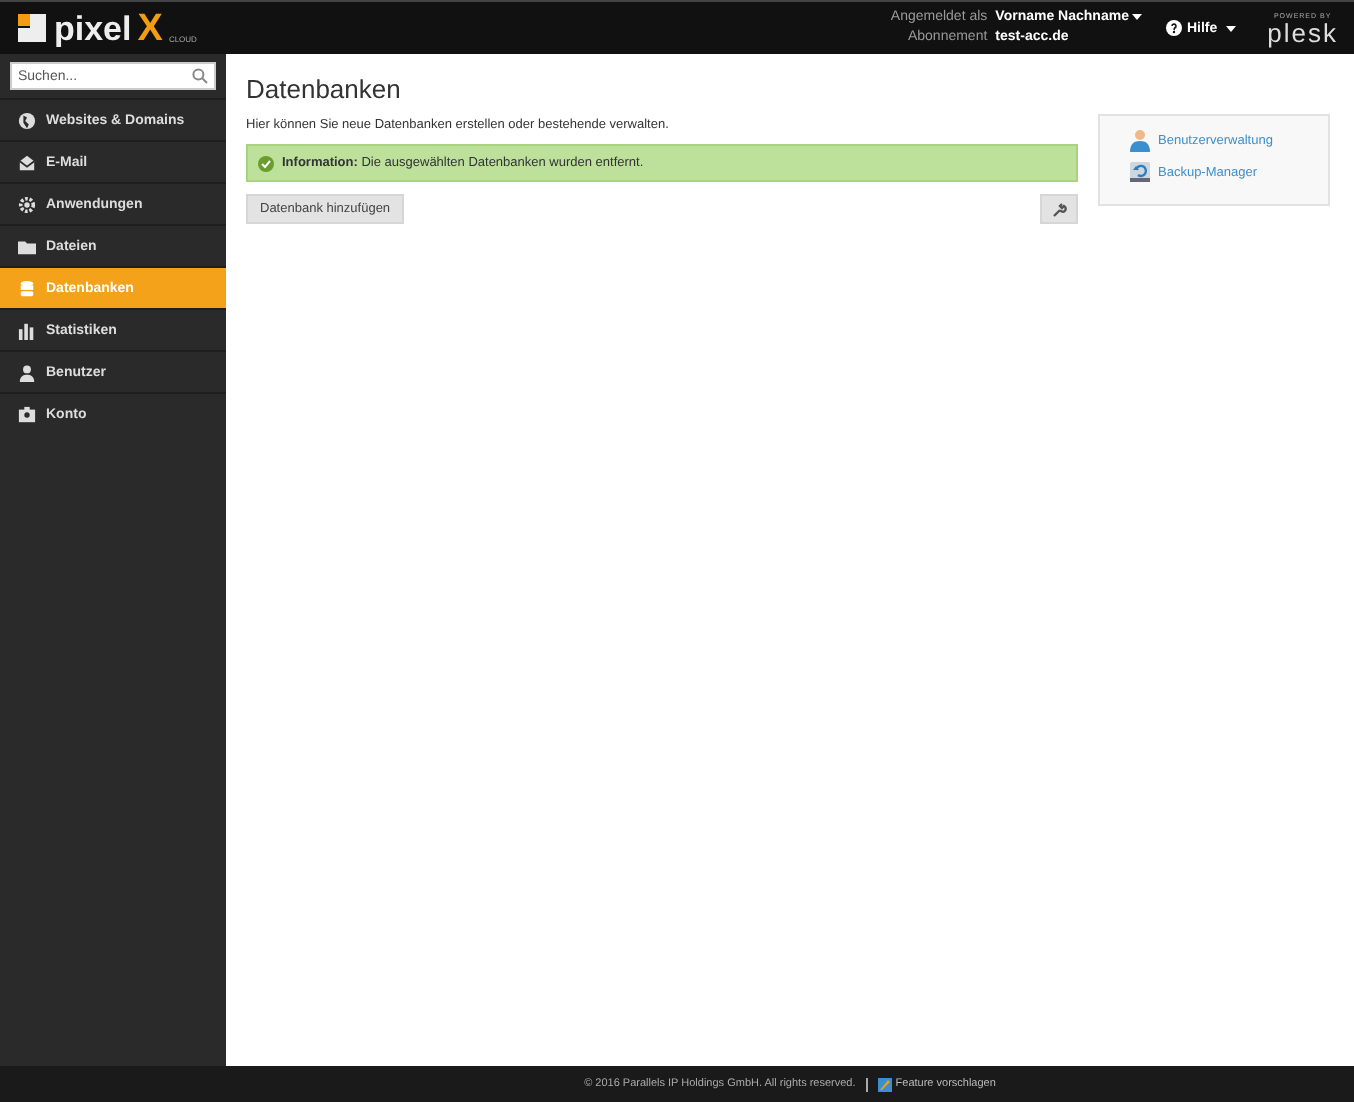 Image resolution: width=1354 pixels, height=1102 pixels. What do you see at coordinates (150, 28) in the screenshot?
I see `logo-mark: X` at bounding box center [150, 28].